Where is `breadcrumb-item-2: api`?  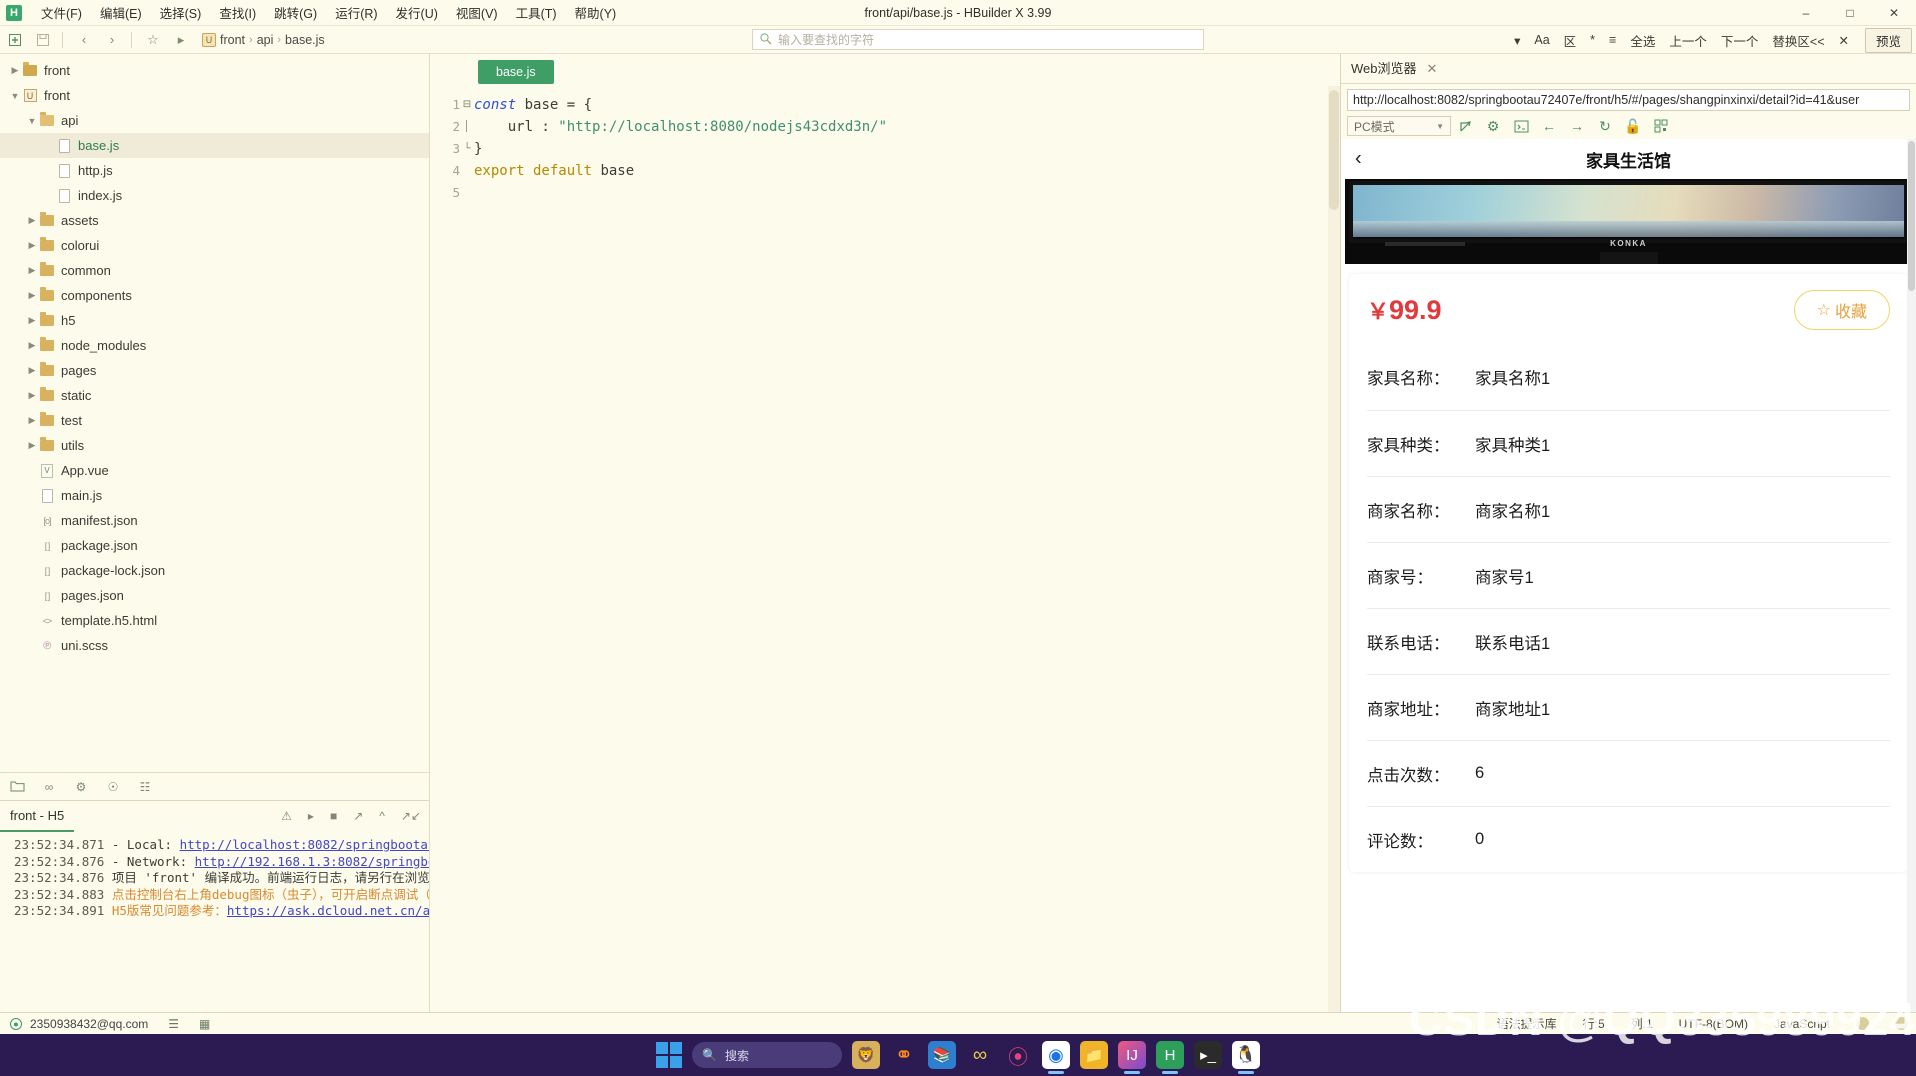 breadcrumb-item-2: api is located at coordinates (265, 40).